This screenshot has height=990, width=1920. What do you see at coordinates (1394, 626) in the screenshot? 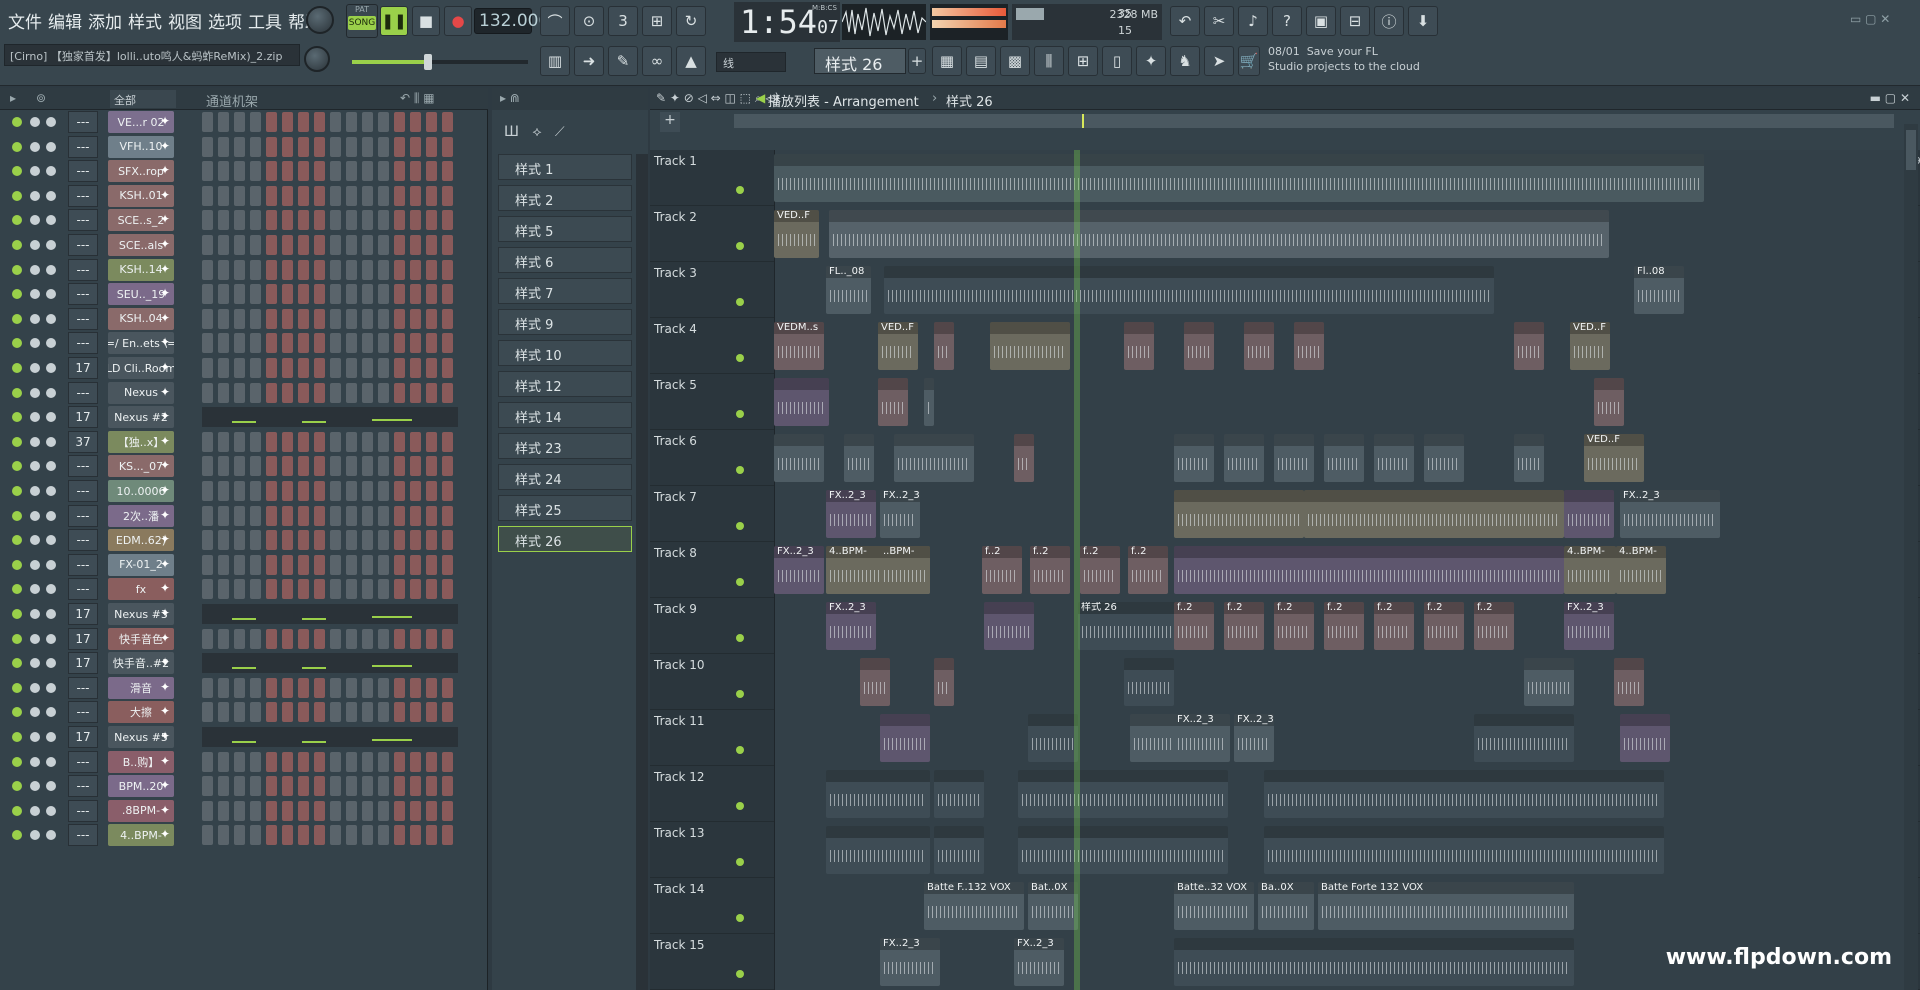
I see `playlist-clip: f..2` at bounding box center [1394, 626].